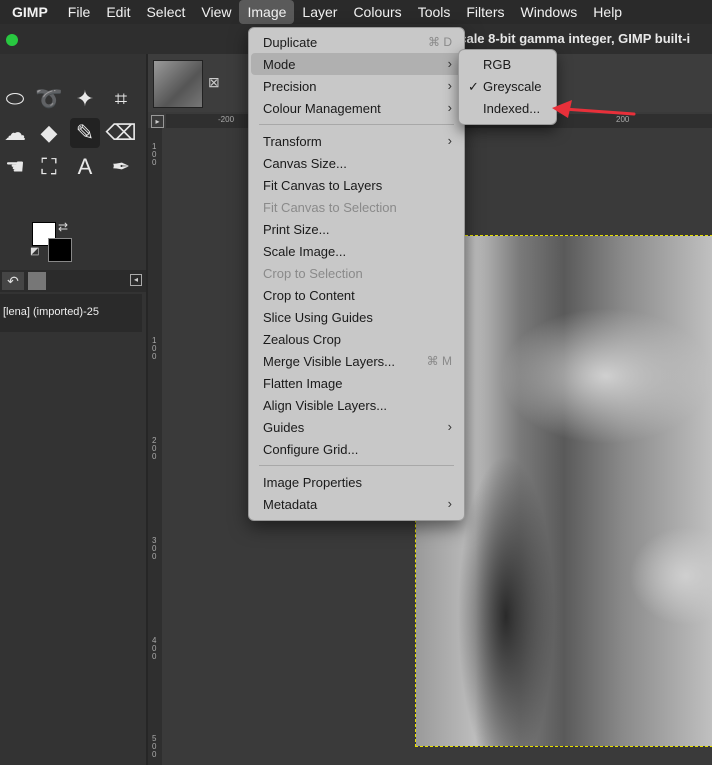 The image size is (712, 765). Describe the element at coordinates (15, 99) in the screenshot. I see `ellipse-select-icon: ⬭` at that location.